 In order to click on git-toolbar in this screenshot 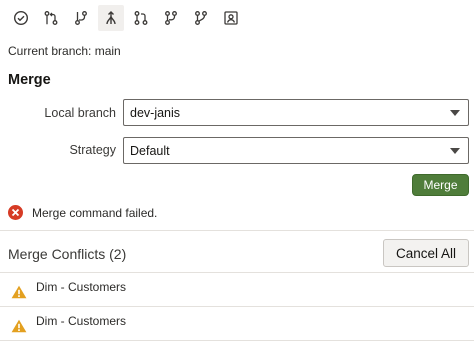, I will do `click(237, 18)`.